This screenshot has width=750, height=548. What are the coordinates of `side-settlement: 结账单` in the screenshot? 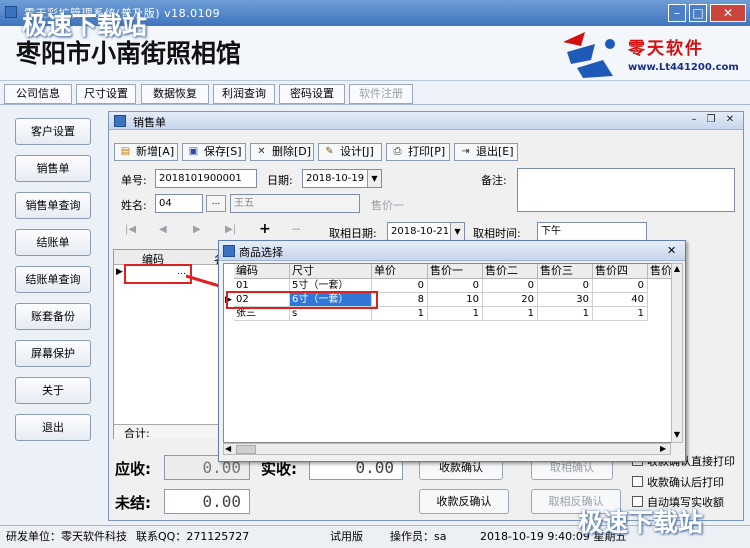 It's located at (53, 242).